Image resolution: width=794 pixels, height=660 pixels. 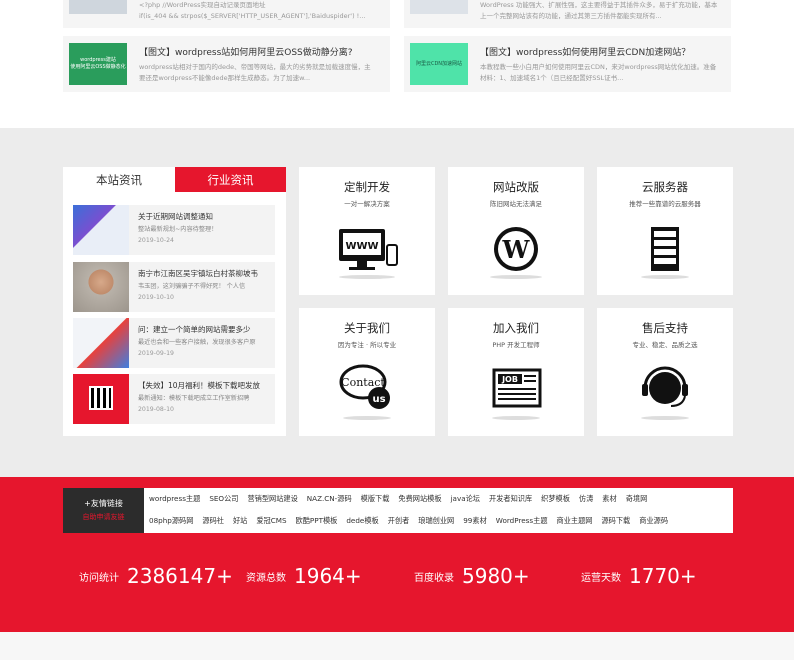 What do you see at coordinates (516, 204) in the screenshot?
I see `service-subtitle: 陈旧网站无法满足` at bounding box center [516, 204].